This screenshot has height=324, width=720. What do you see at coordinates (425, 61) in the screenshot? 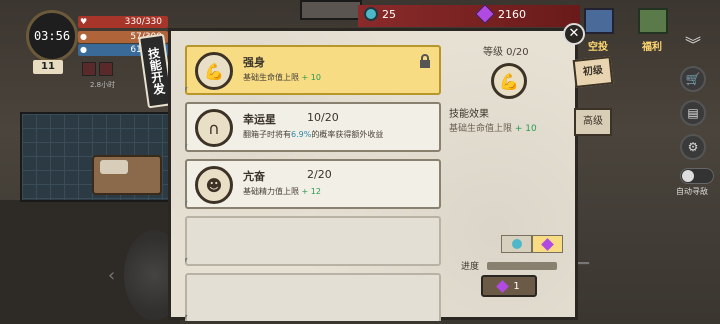
I see `lock-icon` at bounding box center [425, 61].